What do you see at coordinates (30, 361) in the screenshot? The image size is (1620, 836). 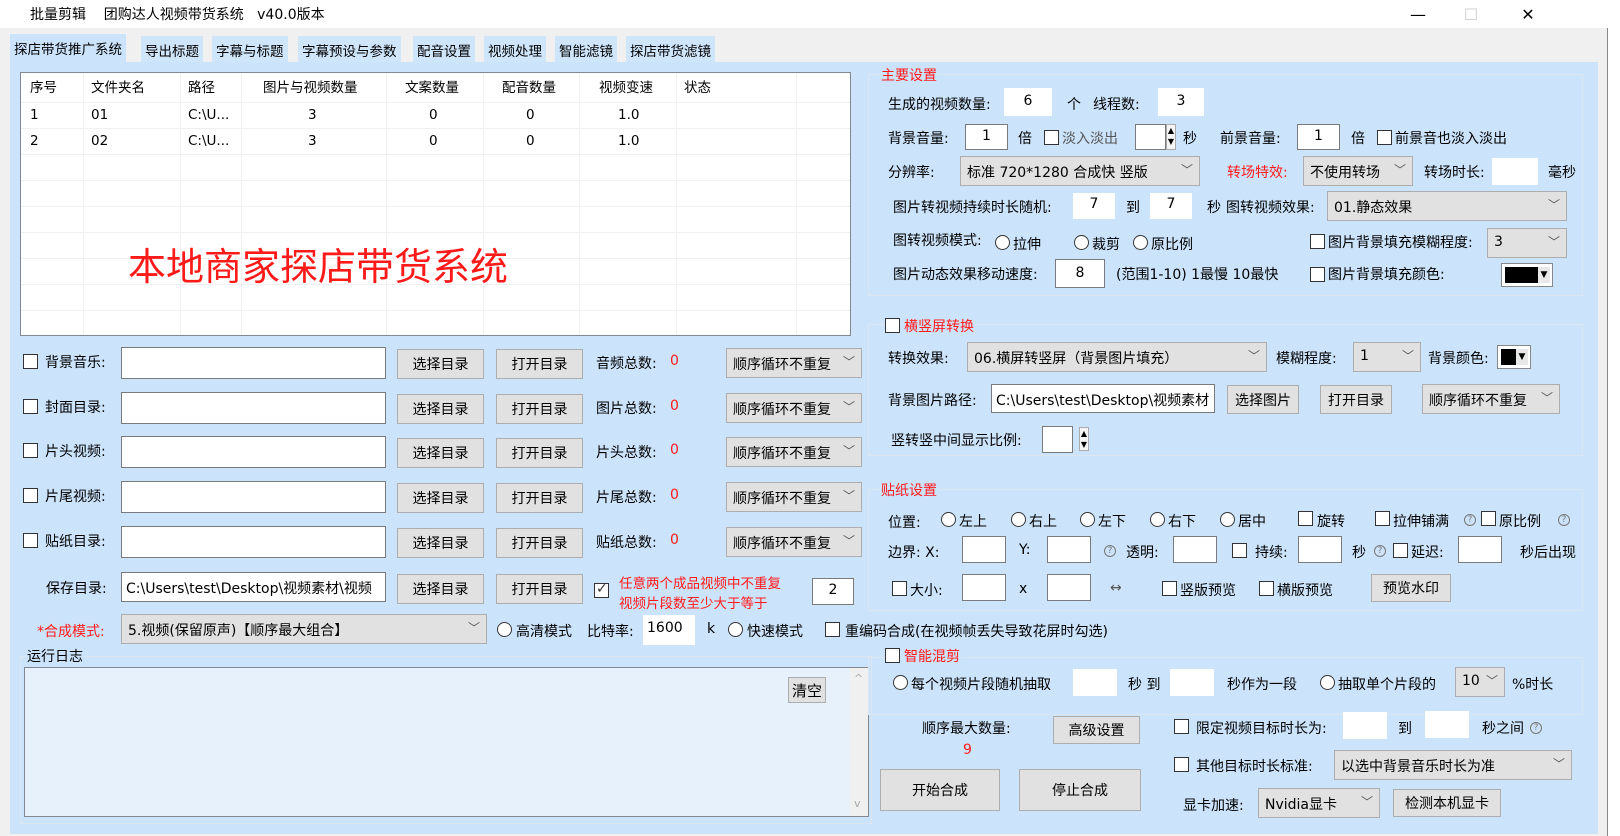 I see `bg-music-checkbox` at bounding box center [30, 361].